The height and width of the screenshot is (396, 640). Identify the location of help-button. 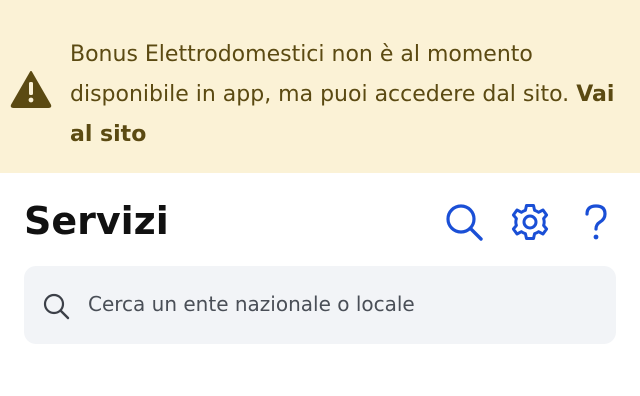
(596, 222).